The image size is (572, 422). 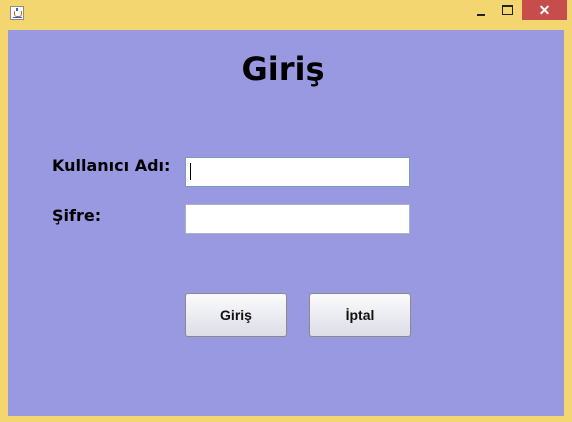 What do you see at coordinates (297, 219) in the screenshot?
I see `password-input` at bounding box center [297, 219].